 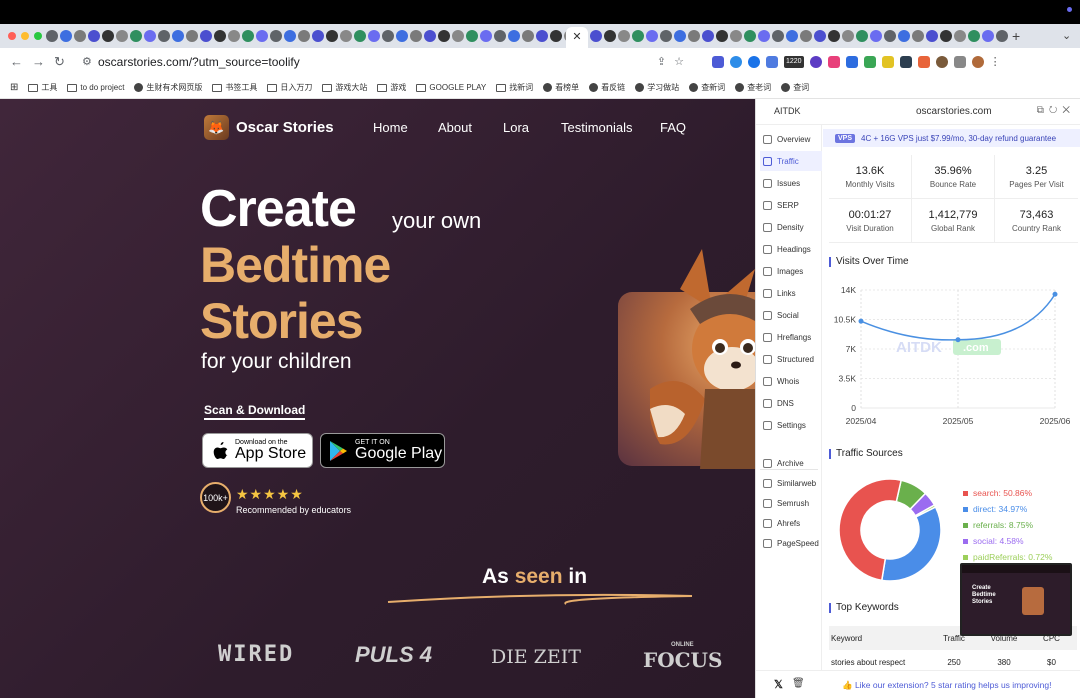 What do you see at coordinates (791, 139) in the screenshot?
I see `sidebar-item-overview: Overview` at bounding box center [791, 139].